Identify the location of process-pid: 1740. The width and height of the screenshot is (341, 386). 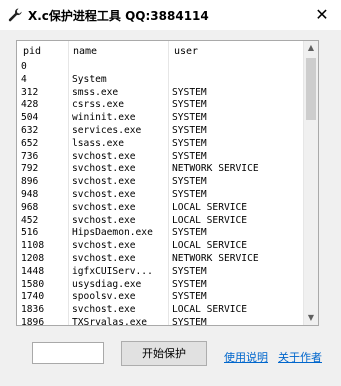
(33, 297).